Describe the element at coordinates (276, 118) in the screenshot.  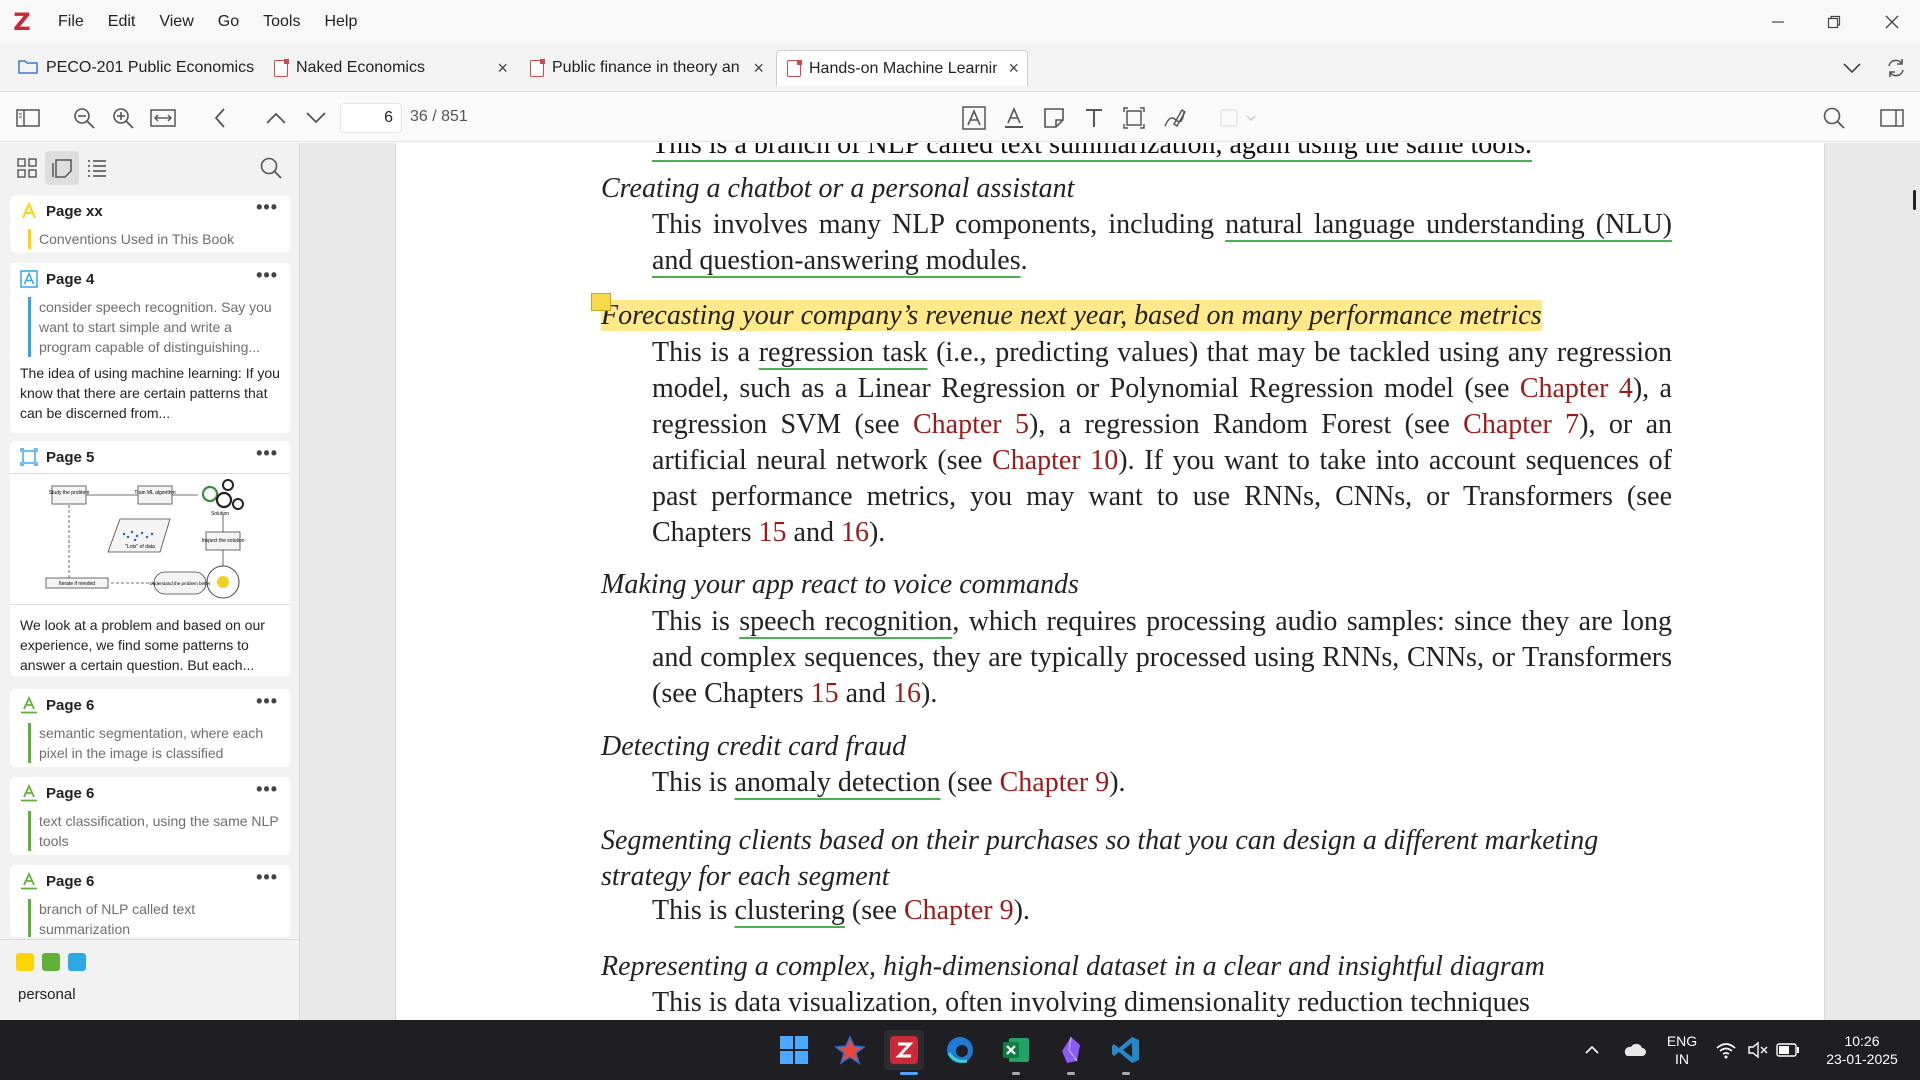
I see `previous-page-icon` at that location.